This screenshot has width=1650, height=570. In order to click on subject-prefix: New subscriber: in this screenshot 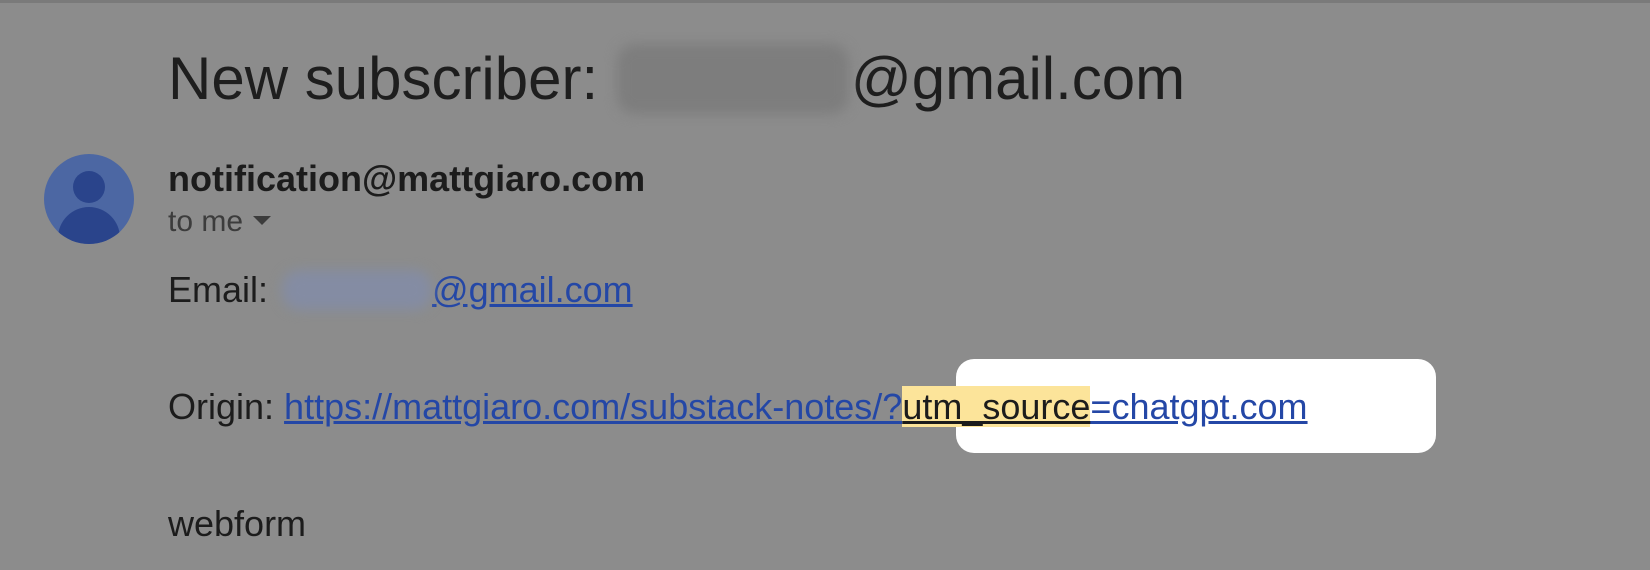, I will do `click(391, 78)`.